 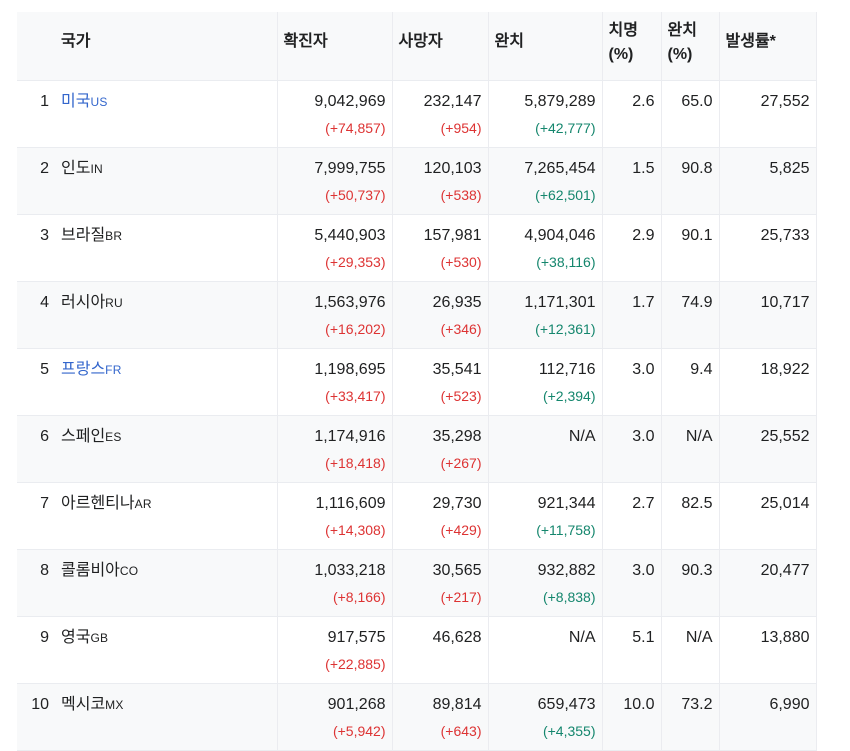 I want to click on deaths-cell: 157,981 (+530), so click(x=440, y=248).